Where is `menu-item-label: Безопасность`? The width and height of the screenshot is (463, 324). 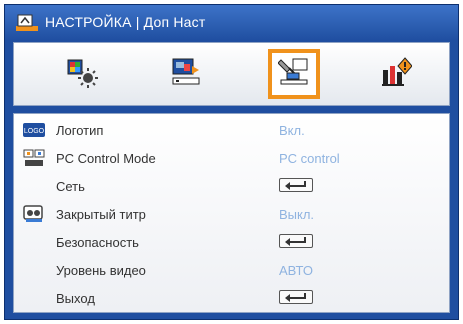
menu-item-label: Безопасность is located at coordinates (97, 242).